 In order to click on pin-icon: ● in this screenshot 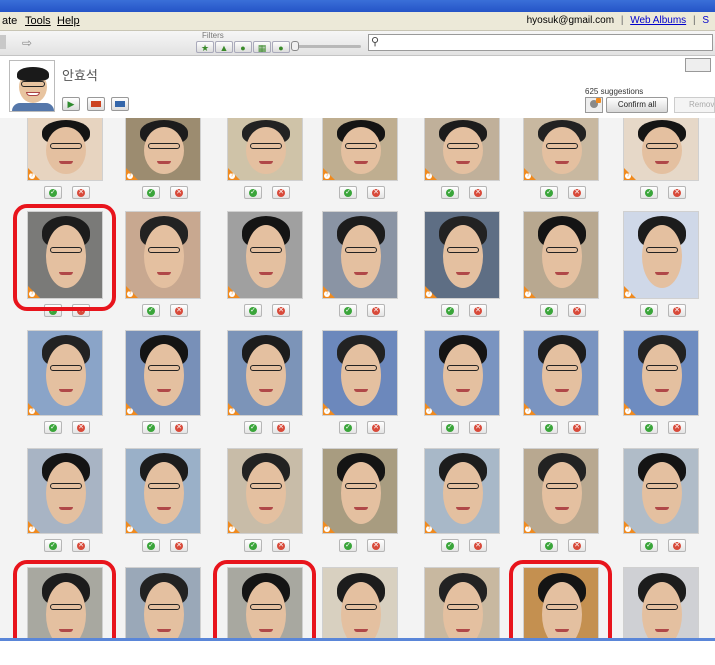, I will do `click(281, 47)`.